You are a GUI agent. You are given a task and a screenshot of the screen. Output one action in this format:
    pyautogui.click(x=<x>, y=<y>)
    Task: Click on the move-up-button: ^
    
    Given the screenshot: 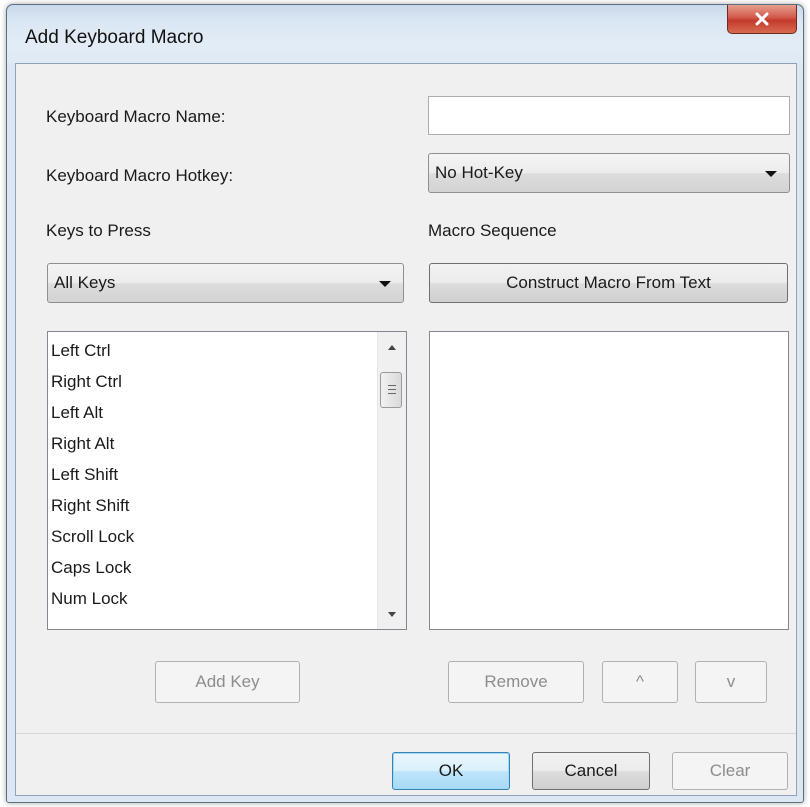 What is the action you would take?
    pyautogui.click(x=640, y=682)
    